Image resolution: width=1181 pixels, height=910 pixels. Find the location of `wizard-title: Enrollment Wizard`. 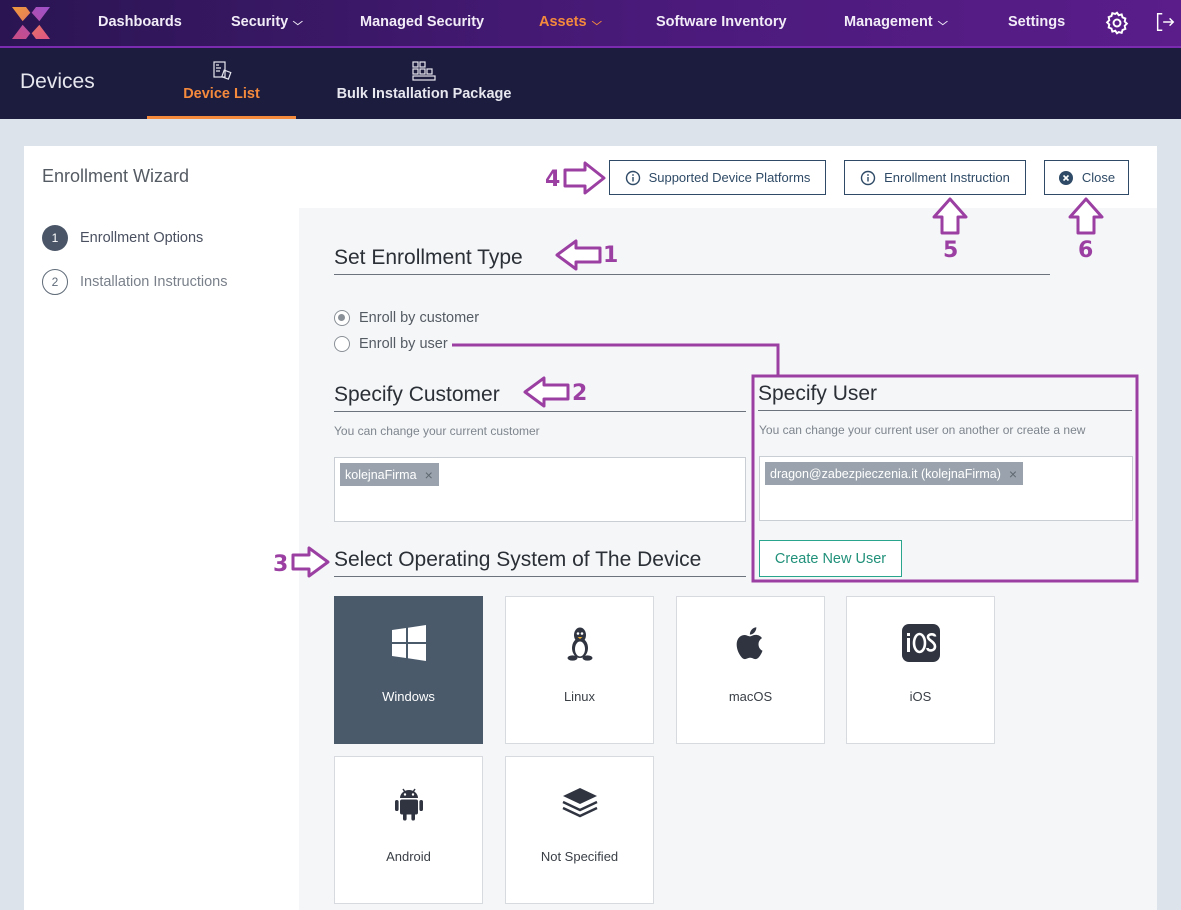

wizard-title: Enrollment Wizard is located at coordinates (116, 176).